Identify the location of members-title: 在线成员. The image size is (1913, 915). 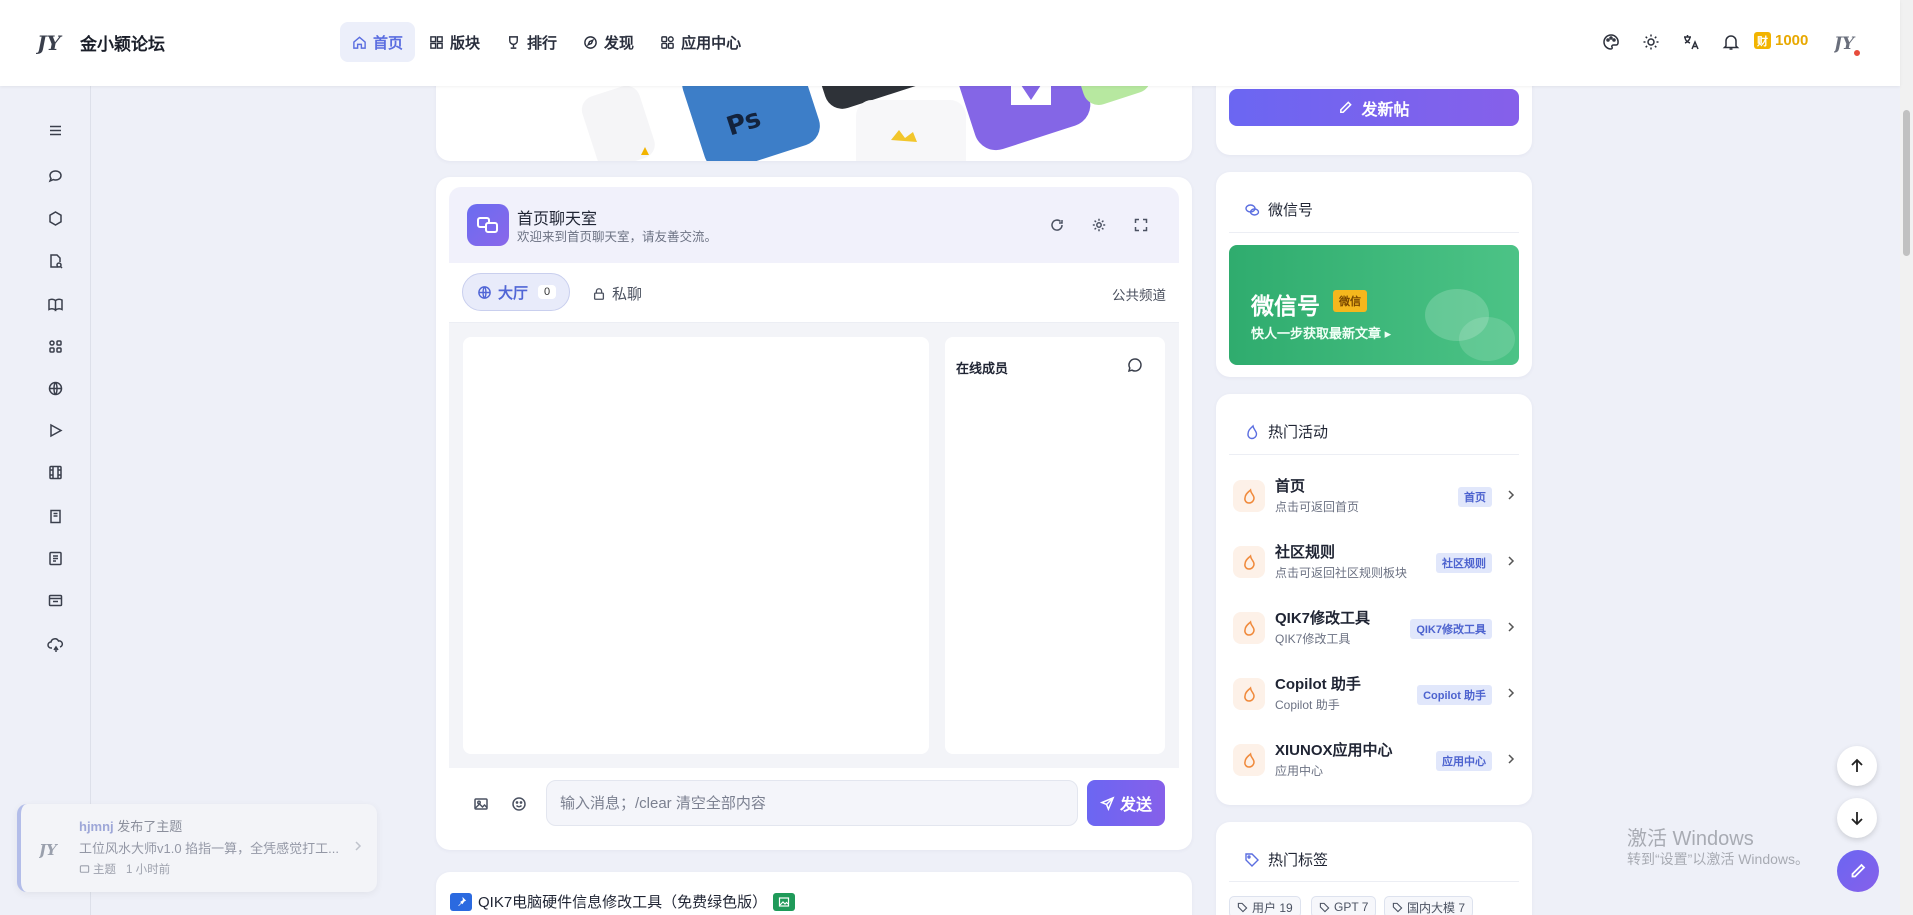
(982, 368).